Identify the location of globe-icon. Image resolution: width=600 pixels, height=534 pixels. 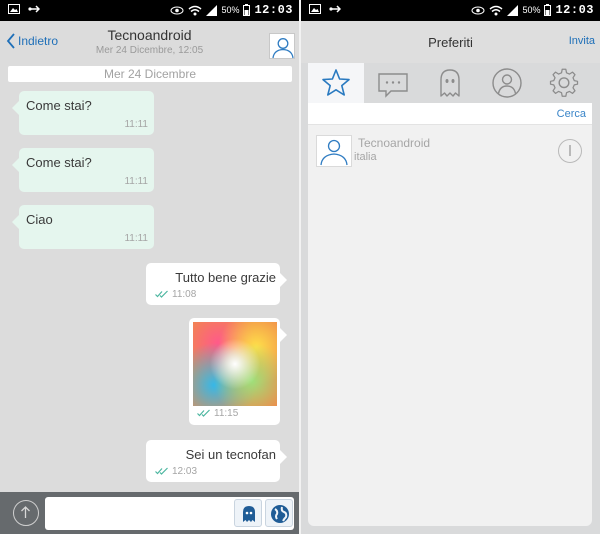
(280, 514).